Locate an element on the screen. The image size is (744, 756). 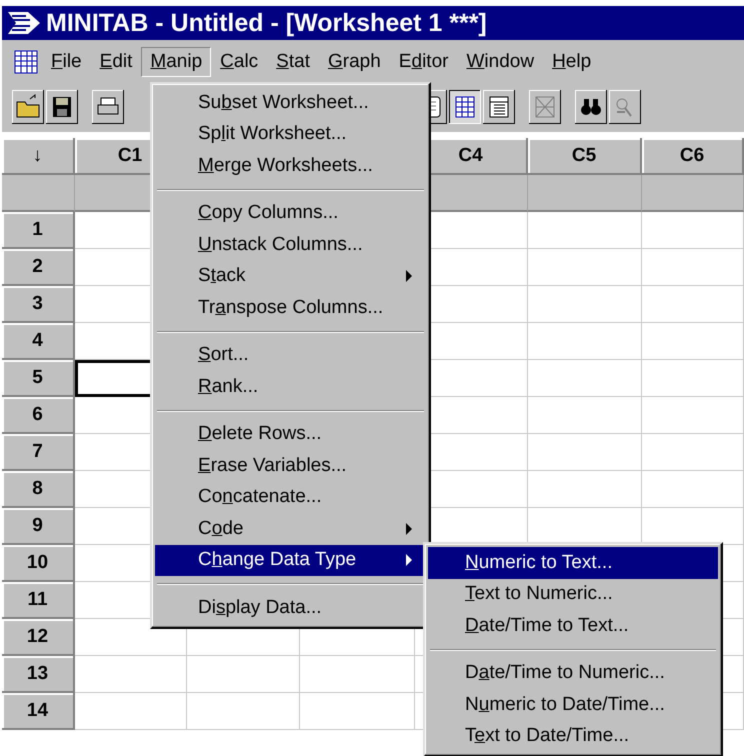
row-header: 2 is located at coordinates (38, 267).